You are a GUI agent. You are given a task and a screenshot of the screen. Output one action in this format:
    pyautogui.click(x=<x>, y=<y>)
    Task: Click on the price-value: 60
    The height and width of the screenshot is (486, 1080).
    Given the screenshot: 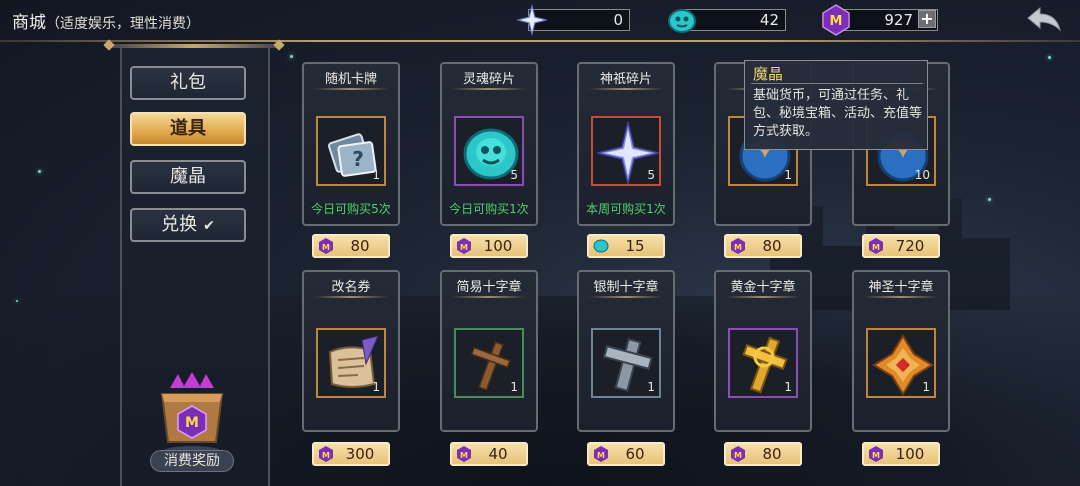 What is the action you would take?
    pyautogui.click(x=635, y=454)
    